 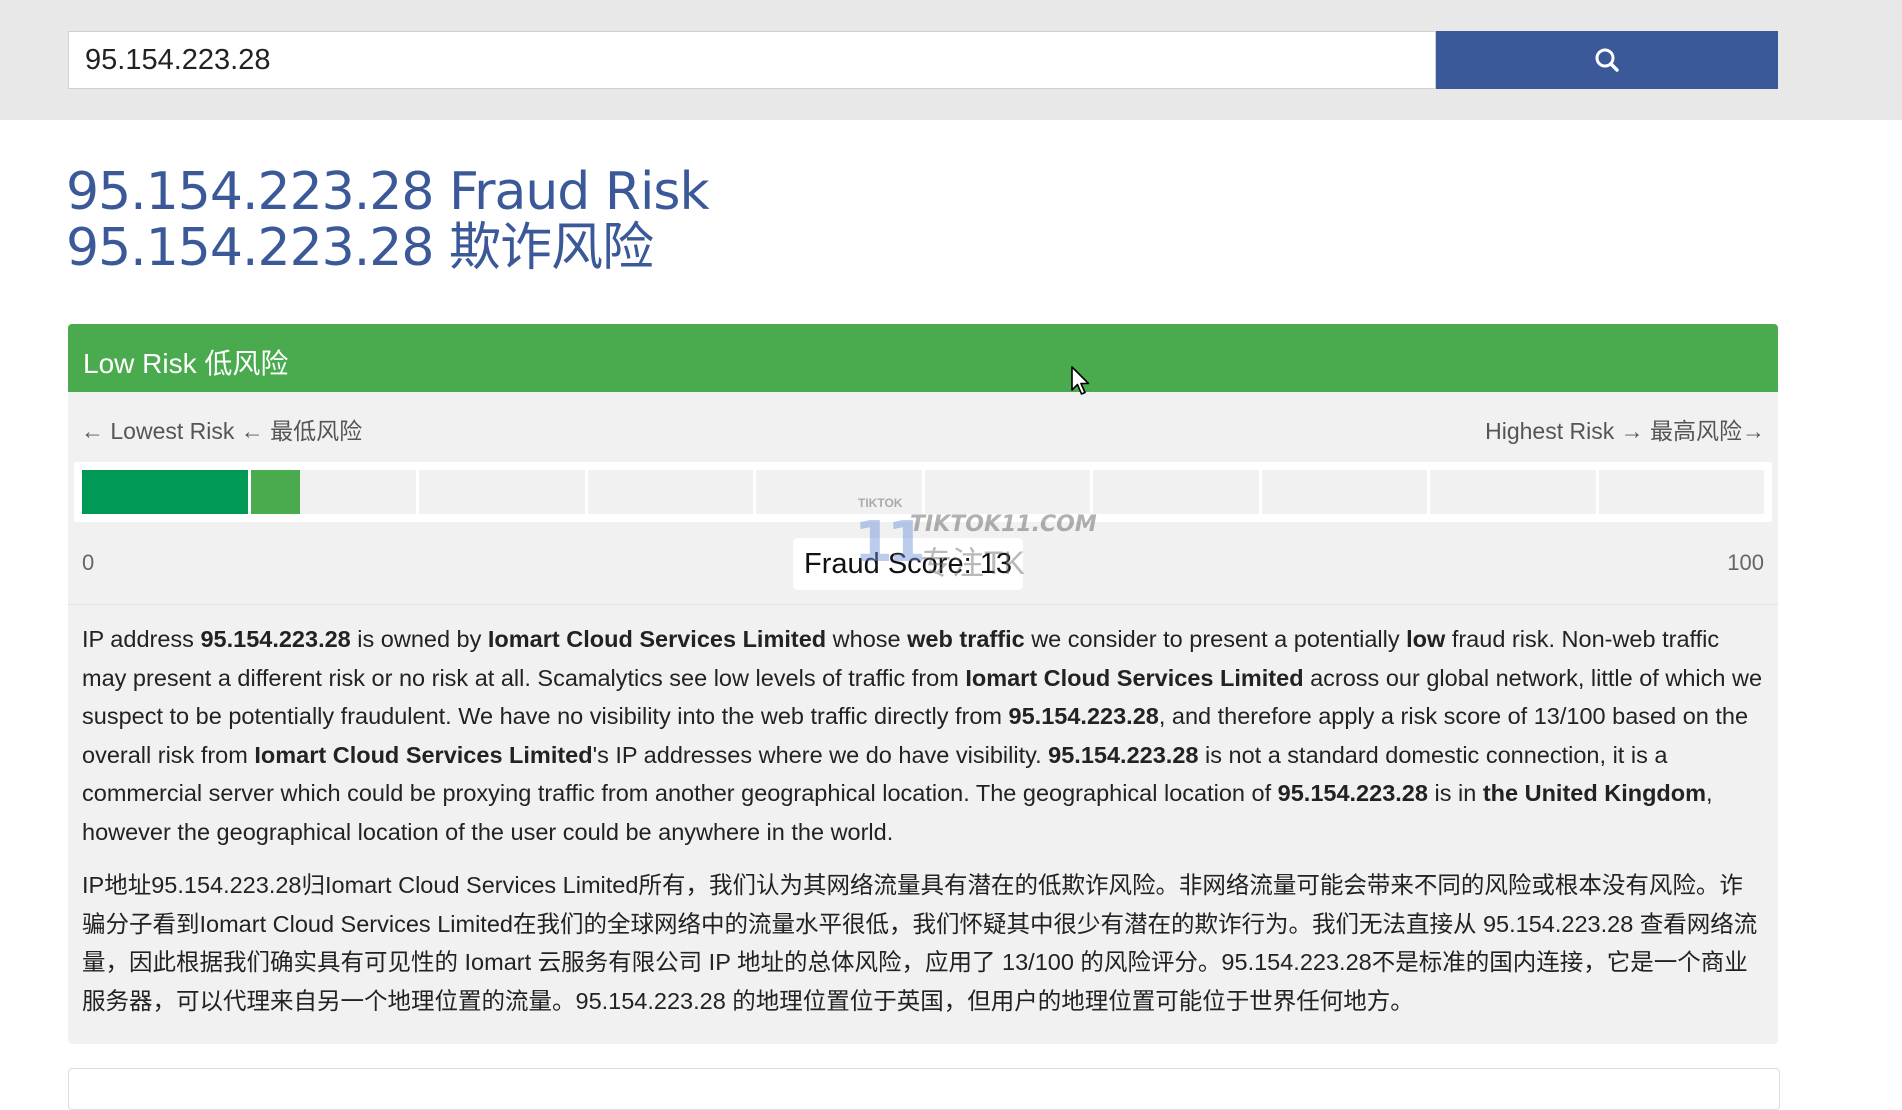 What do you see at coordinates (1215, 639) in the screenshot?
I see `desc-text: we consider to present a potentially` at bounding box center [1215, 639].